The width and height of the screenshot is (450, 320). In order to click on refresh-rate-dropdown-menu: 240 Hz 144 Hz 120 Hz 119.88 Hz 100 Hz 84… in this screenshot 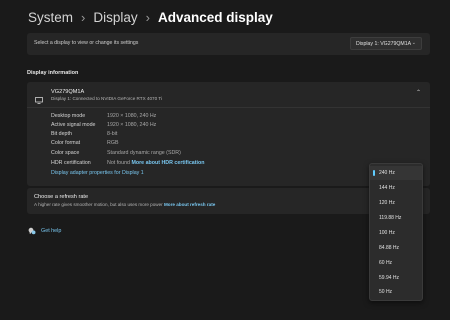, I will do `click(396, 232)`.